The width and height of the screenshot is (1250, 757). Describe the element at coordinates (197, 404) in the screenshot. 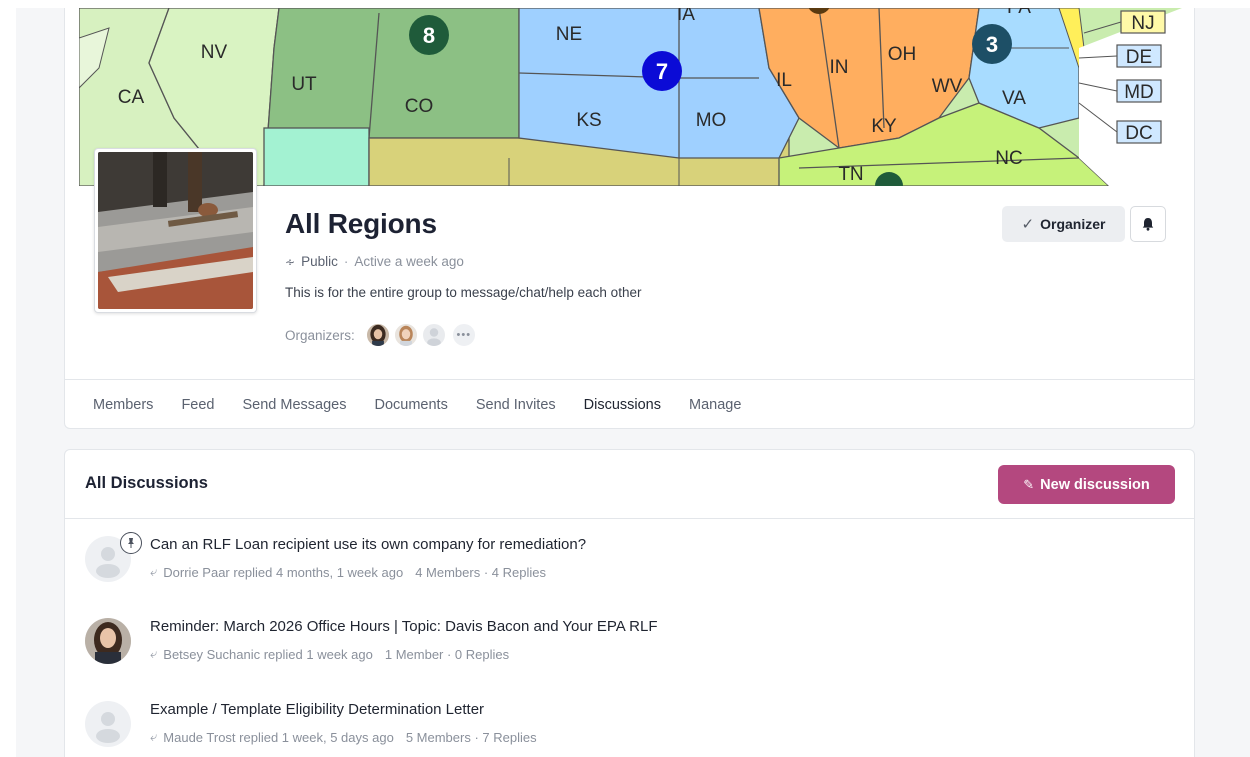

I see `tab-feed: Feed` at that location.